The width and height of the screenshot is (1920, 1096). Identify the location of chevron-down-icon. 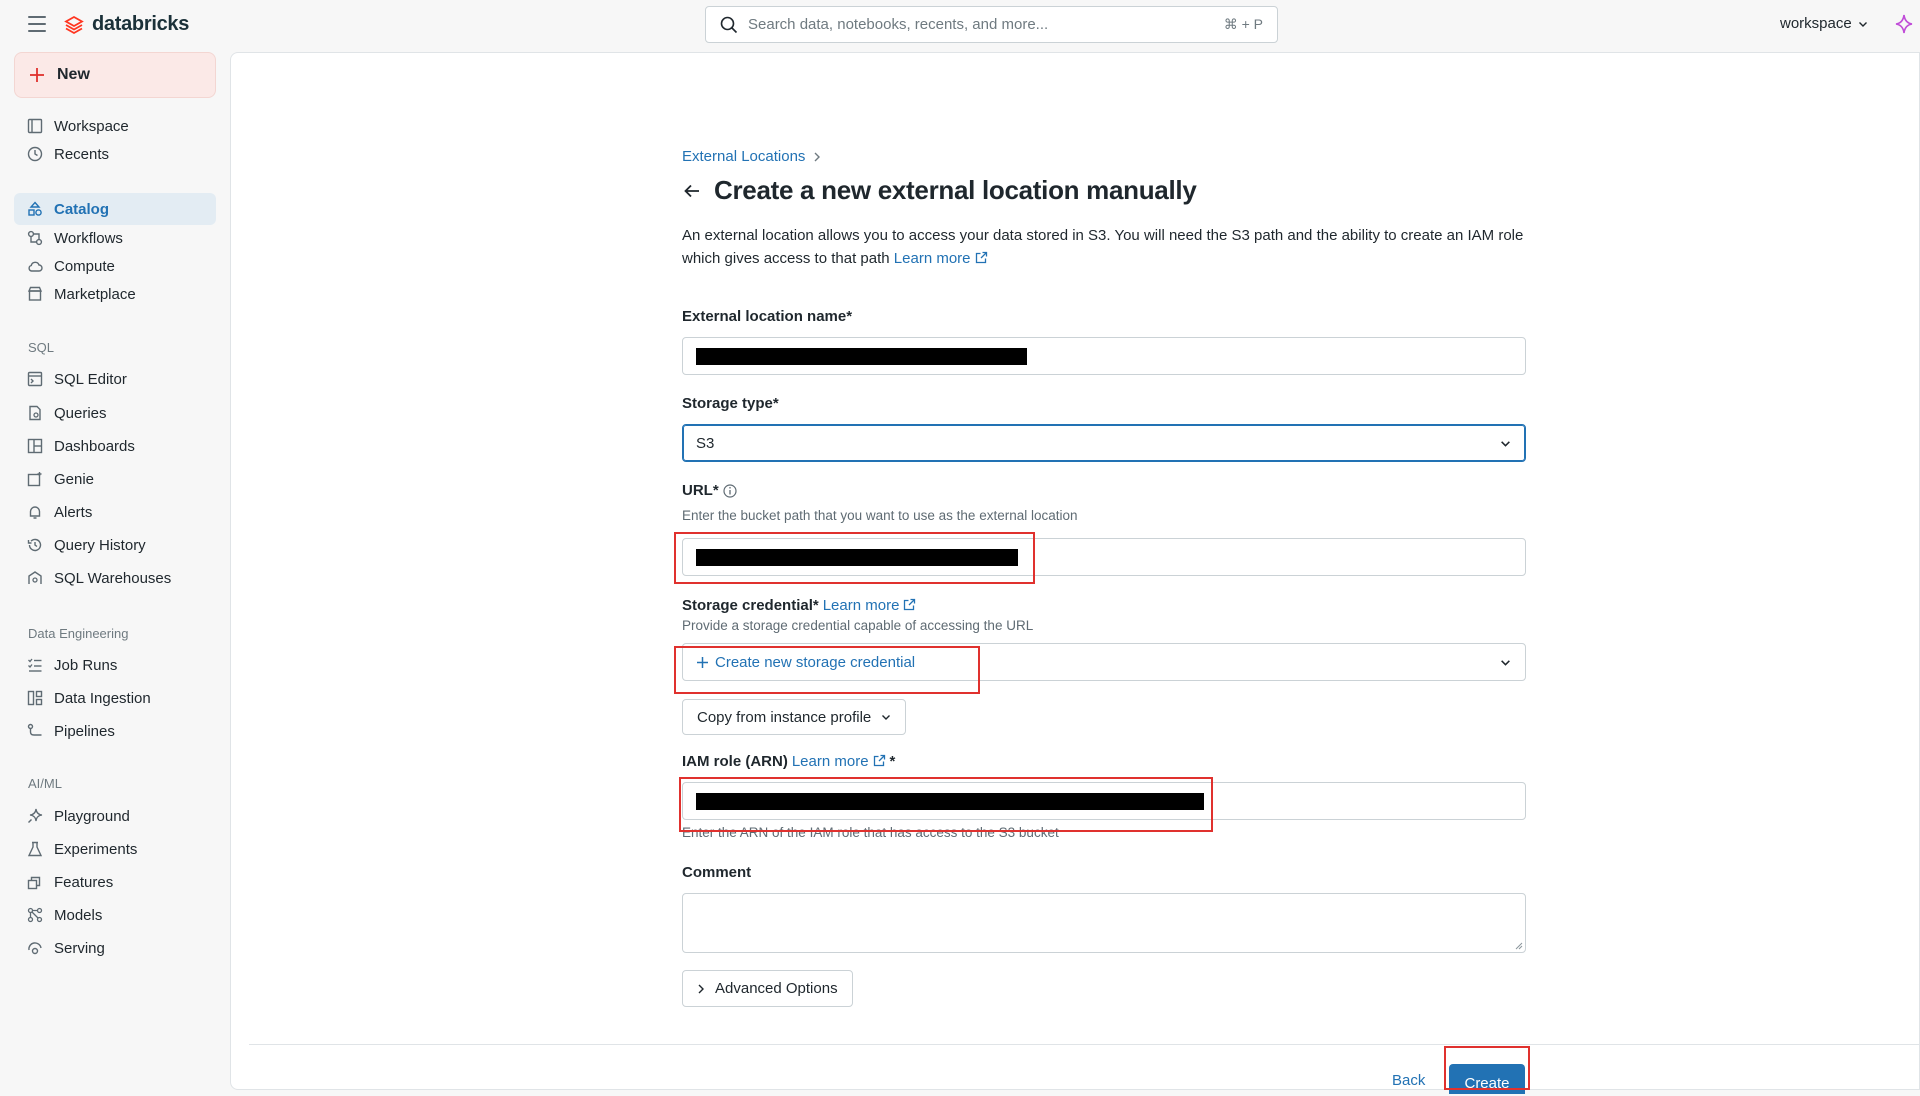
(1862, 24).